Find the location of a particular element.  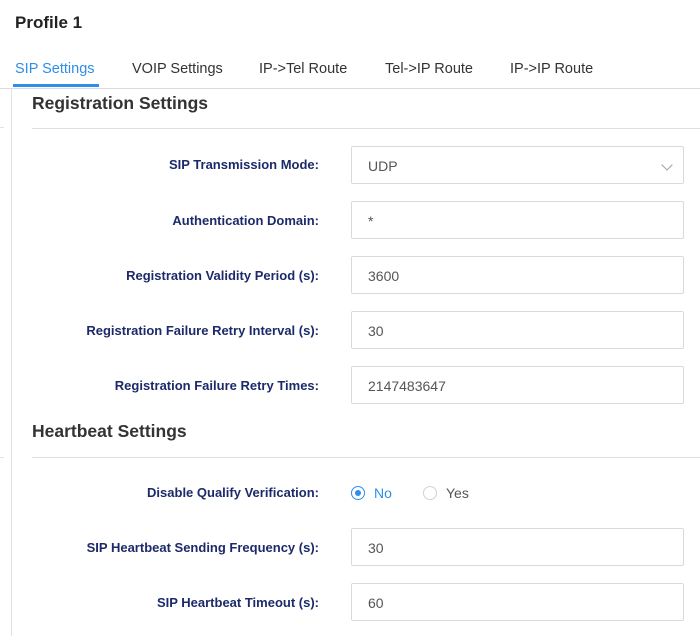

retry-interval-label: Registration Failure Retry Interval (s): is located at coordinates (202, 330).